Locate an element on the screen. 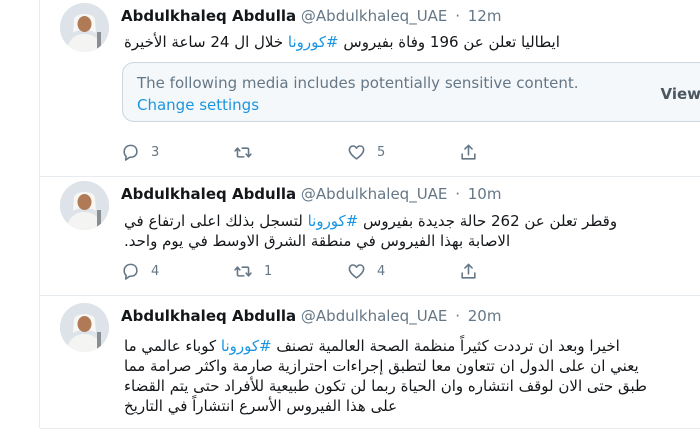  retweet-button: 1 is located at coordinates (252, 271).